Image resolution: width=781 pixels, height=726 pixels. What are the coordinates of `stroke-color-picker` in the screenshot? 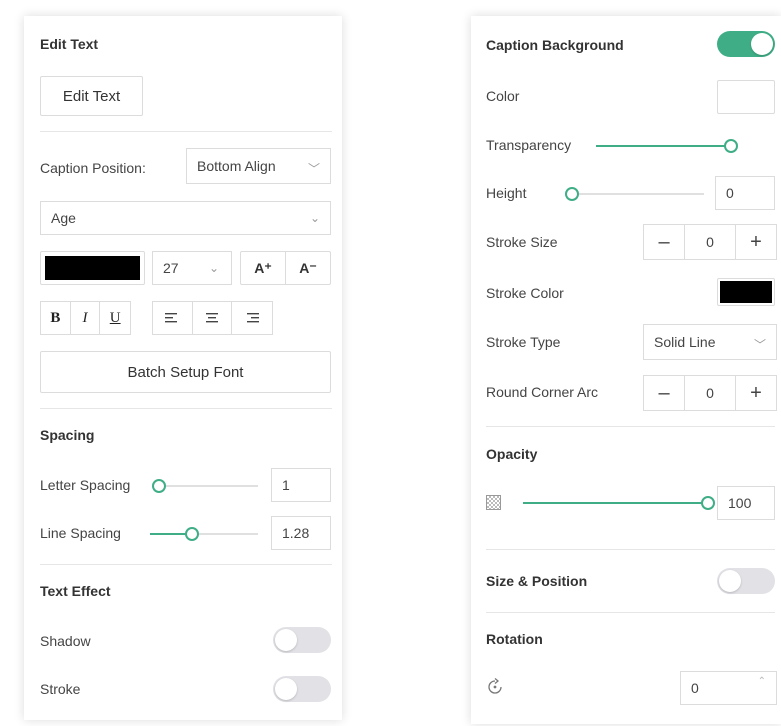 It's located at (746, 292).